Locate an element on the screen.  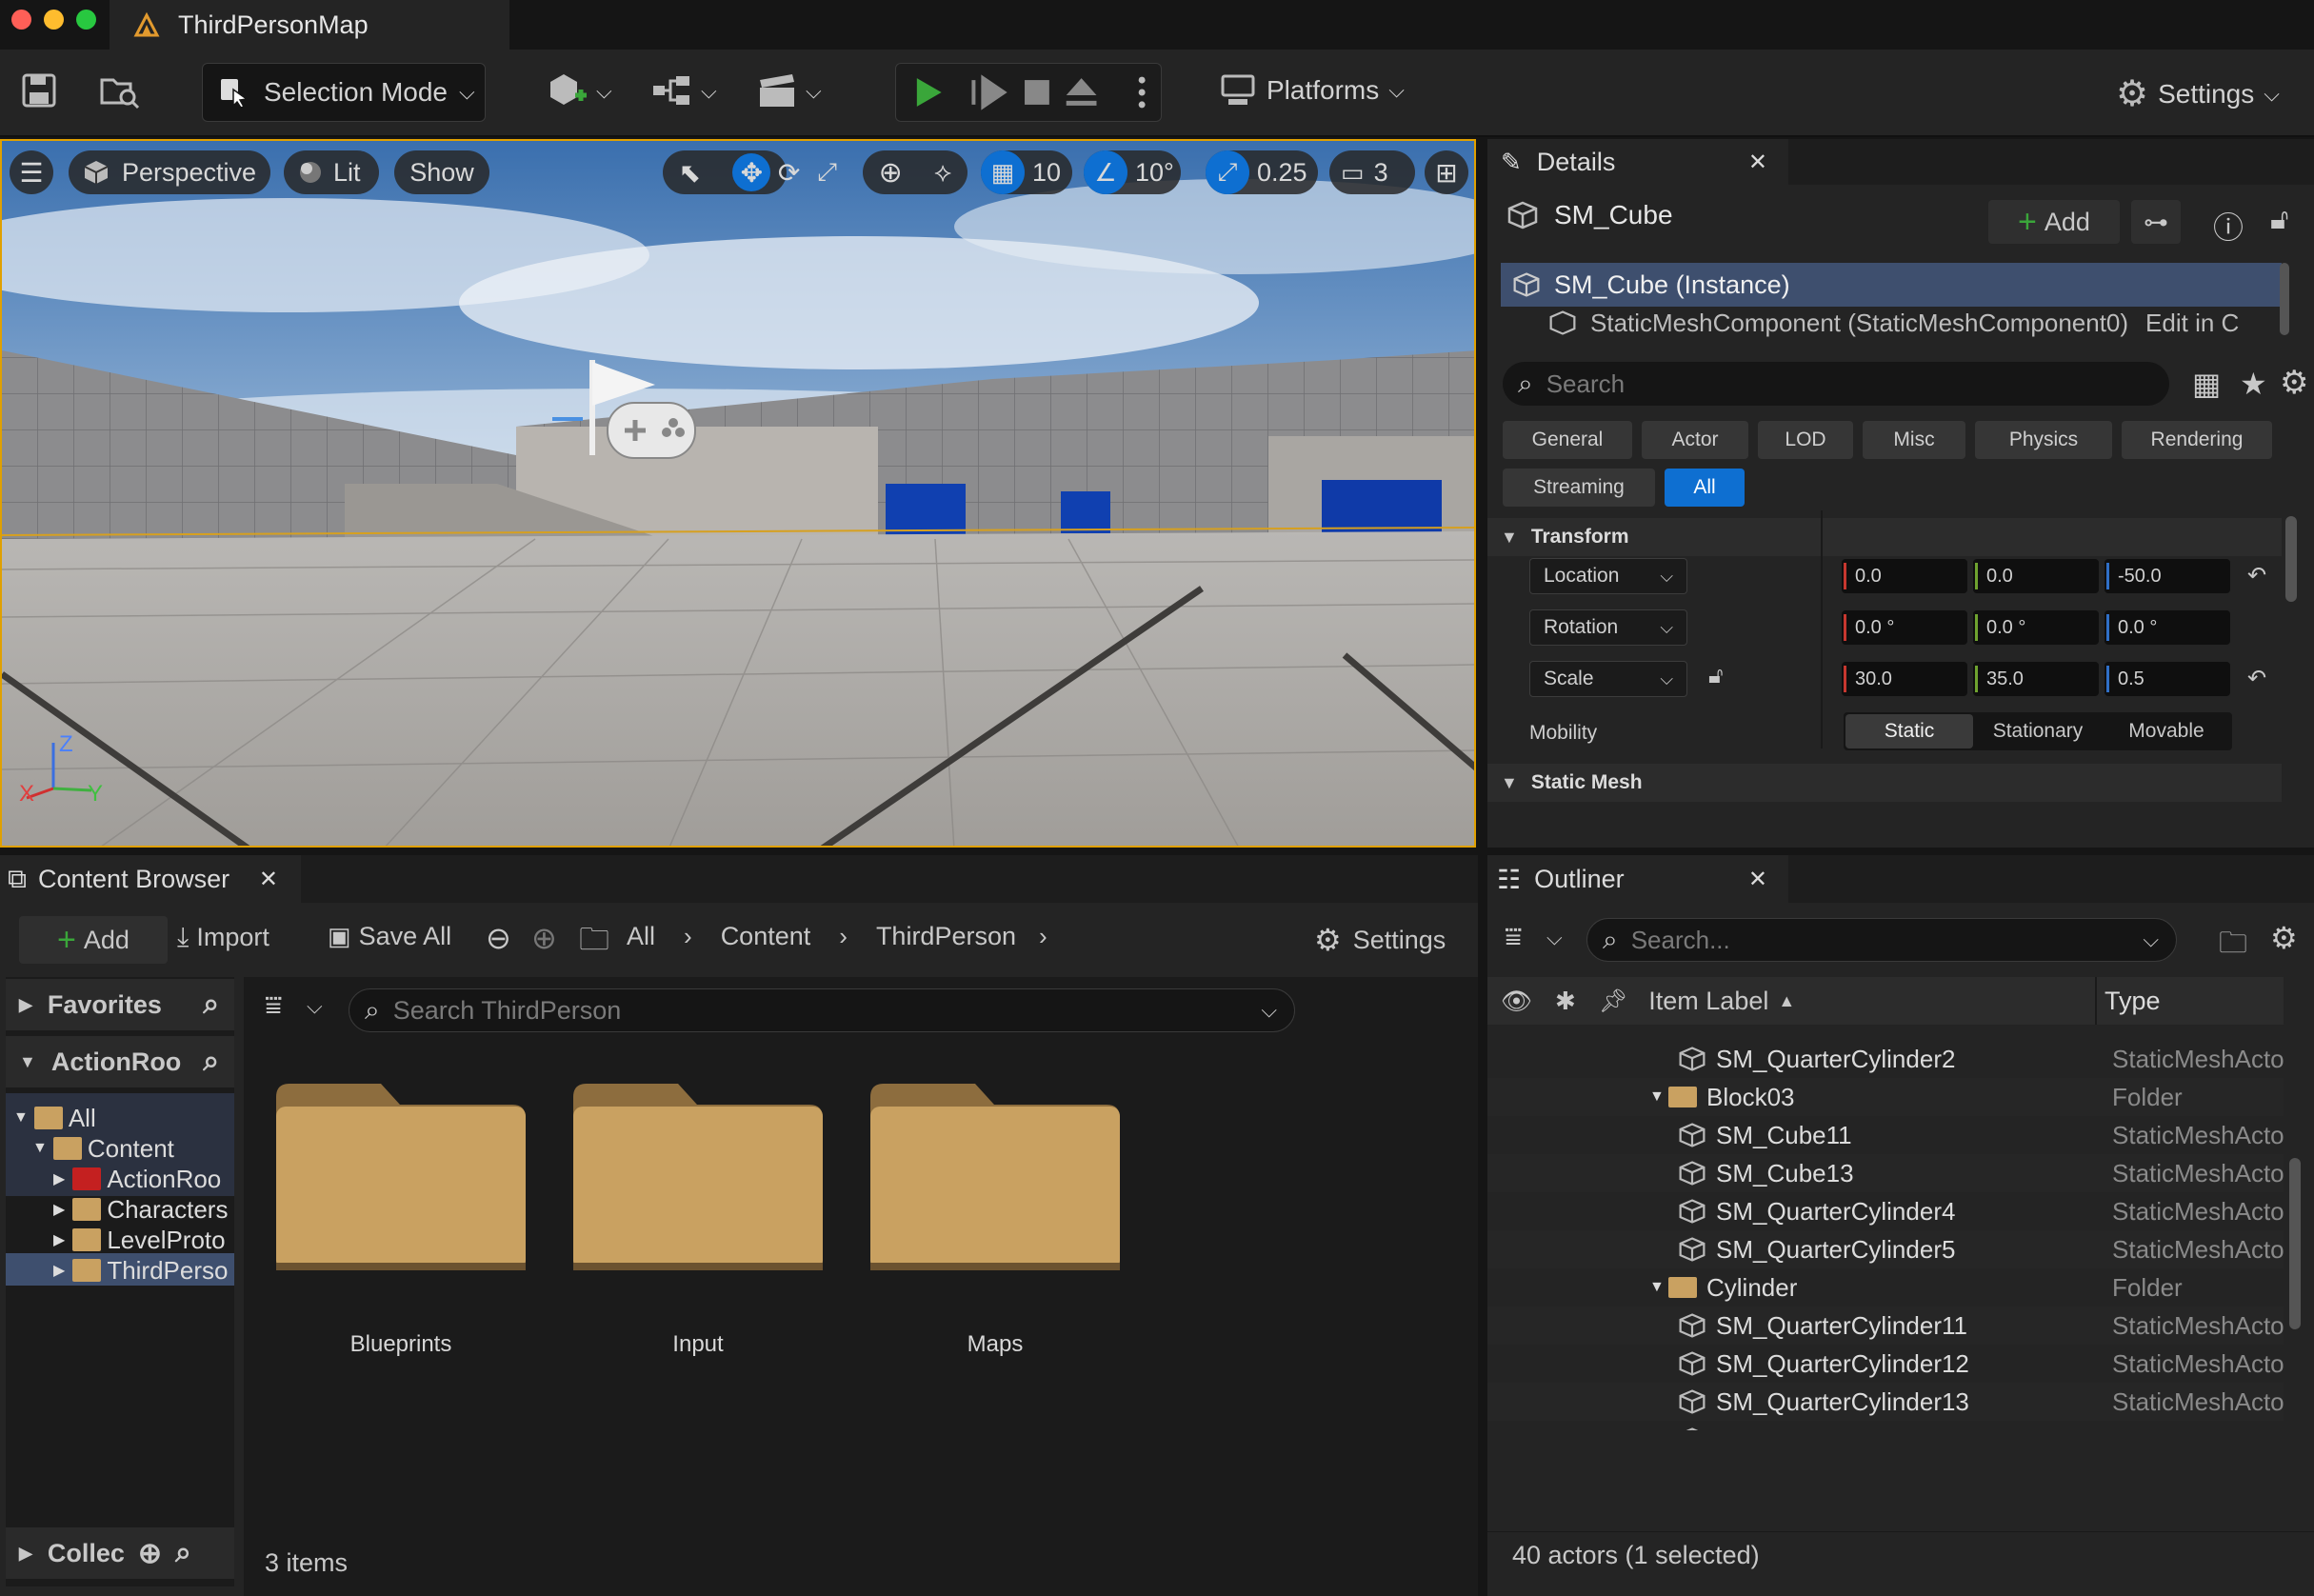
chevron-down-icon: ⌵ is located at coordinates (315, 1006).